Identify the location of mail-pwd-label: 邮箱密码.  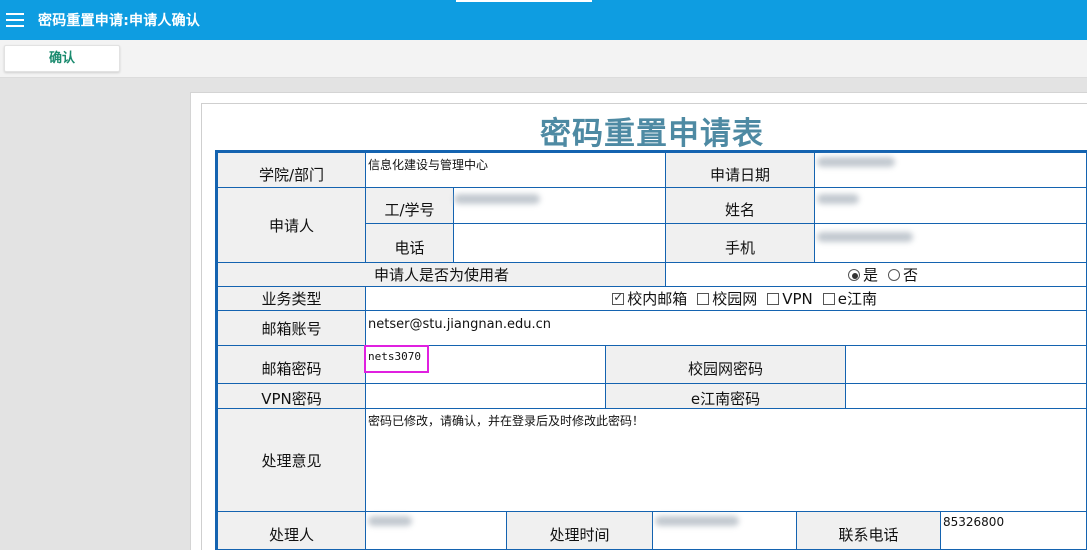
(292, 365).